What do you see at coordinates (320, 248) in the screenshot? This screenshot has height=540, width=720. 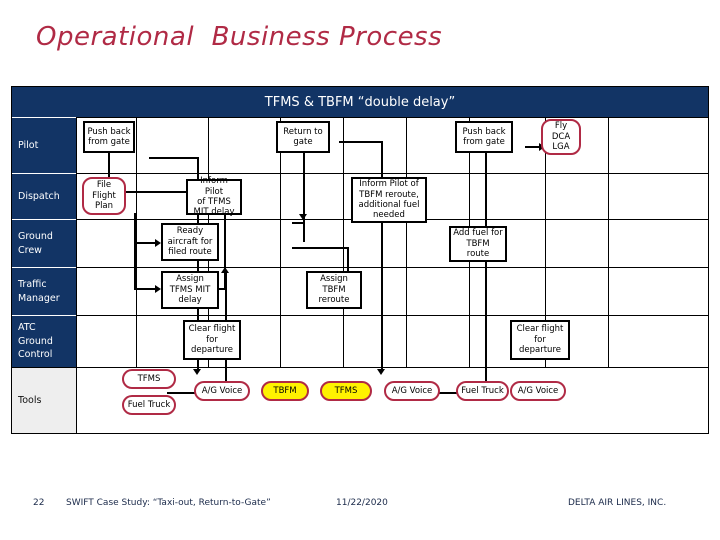 I see `connector-to-informpilot-tbfm` at bounding box center [320, 248].